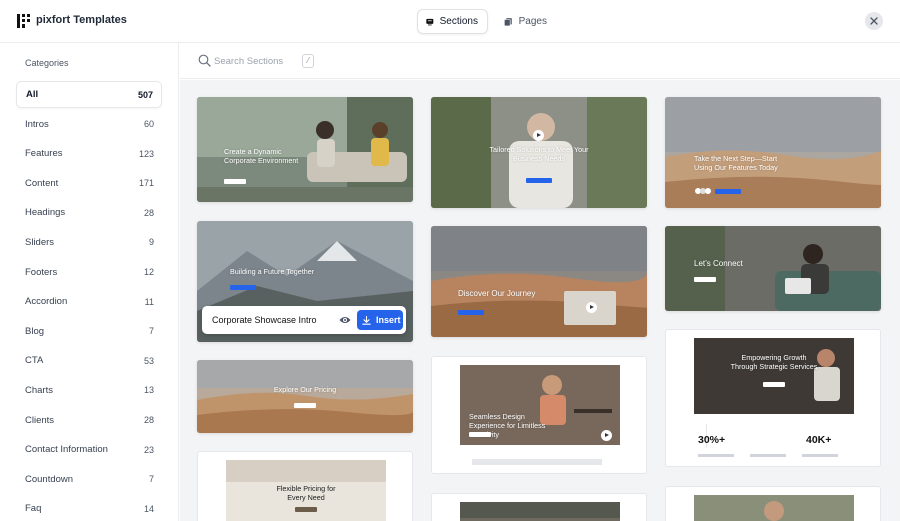 This screenshot has height=521, width=900. I want to click on card-title: Discover Our Journey, so click(497, 293).